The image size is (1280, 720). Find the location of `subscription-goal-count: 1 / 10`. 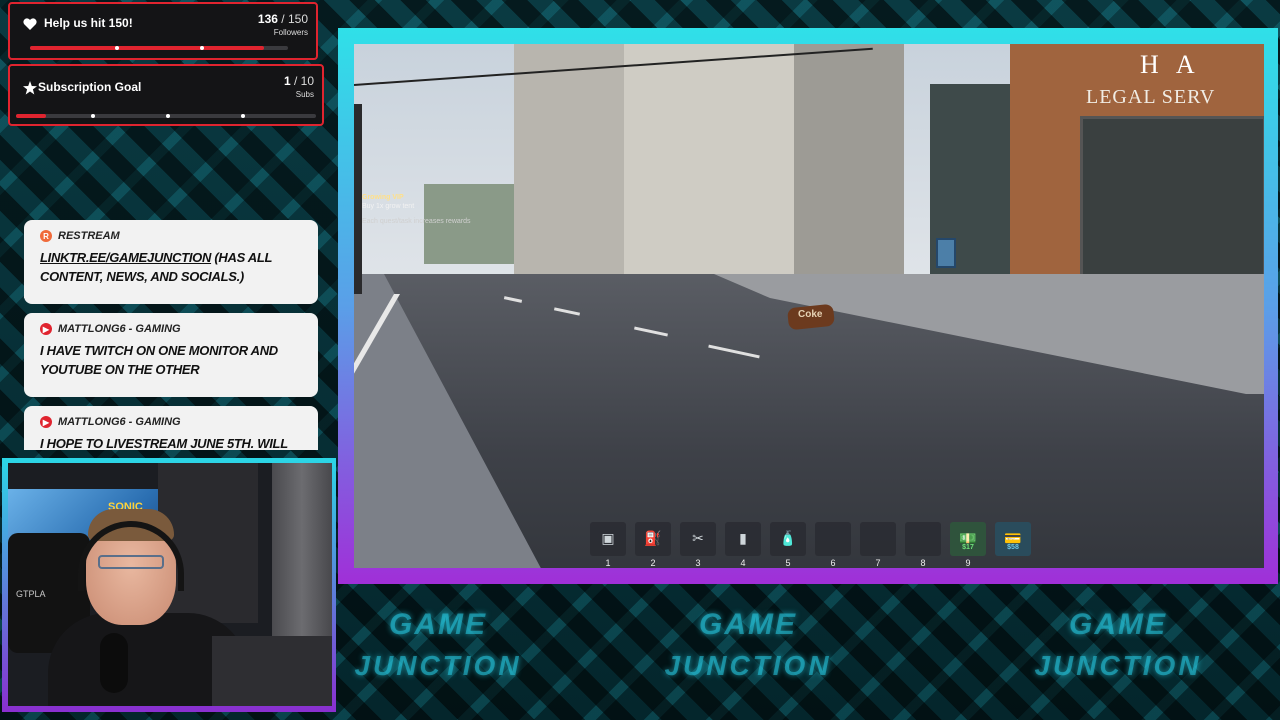

subscription-goal-count: 1 / 10 is located at coordinates (299, 81).